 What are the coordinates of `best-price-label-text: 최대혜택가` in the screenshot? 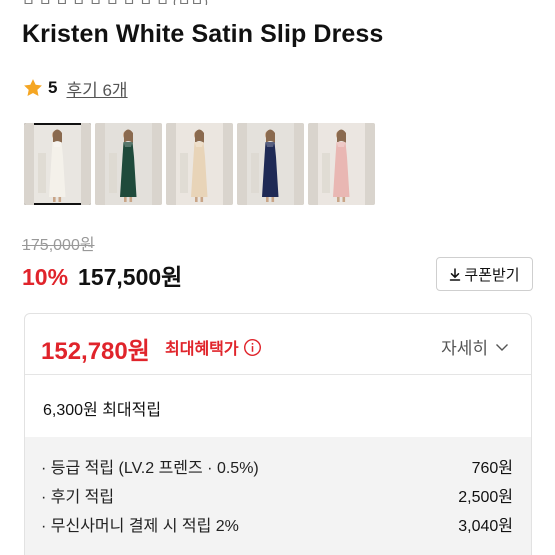 It's located at (202, 349).